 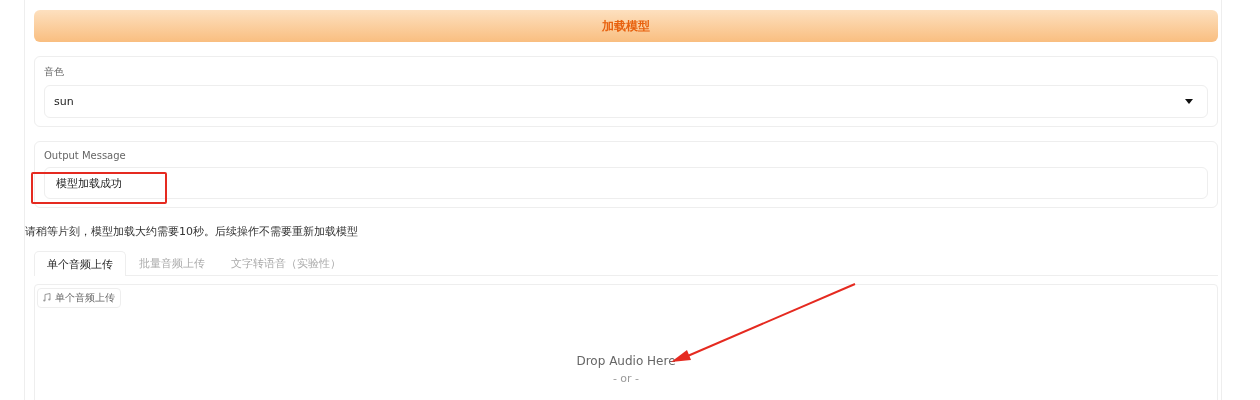 What do you see at coordinates (47, 297) in the screenshot?
I see `music-note-icon` at bounding box center [47, 297].